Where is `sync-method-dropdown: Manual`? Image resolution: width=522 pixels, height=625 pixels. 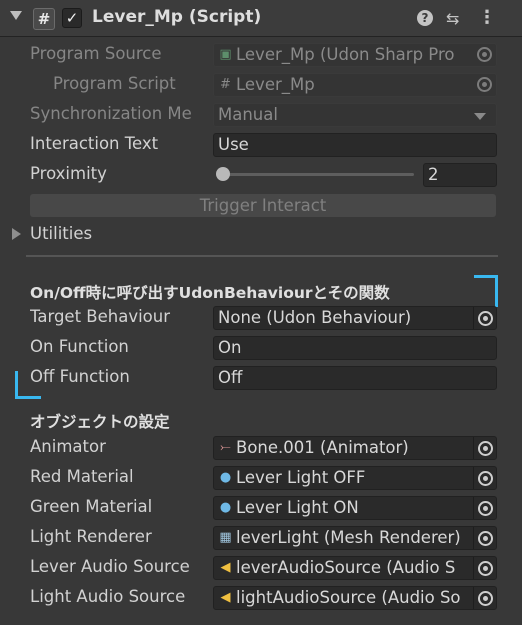
sync-method-dropdown: Manual is located at coordinates (355, 115).